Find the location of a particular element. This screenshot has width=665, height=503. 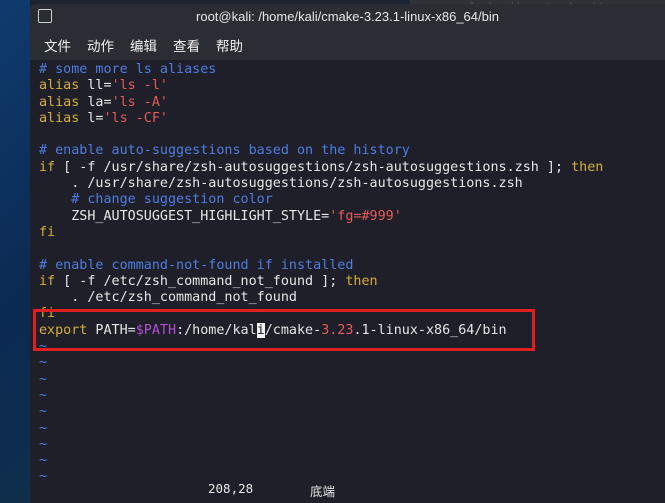

file-location: 底端 is located at coordinates (323, 491).